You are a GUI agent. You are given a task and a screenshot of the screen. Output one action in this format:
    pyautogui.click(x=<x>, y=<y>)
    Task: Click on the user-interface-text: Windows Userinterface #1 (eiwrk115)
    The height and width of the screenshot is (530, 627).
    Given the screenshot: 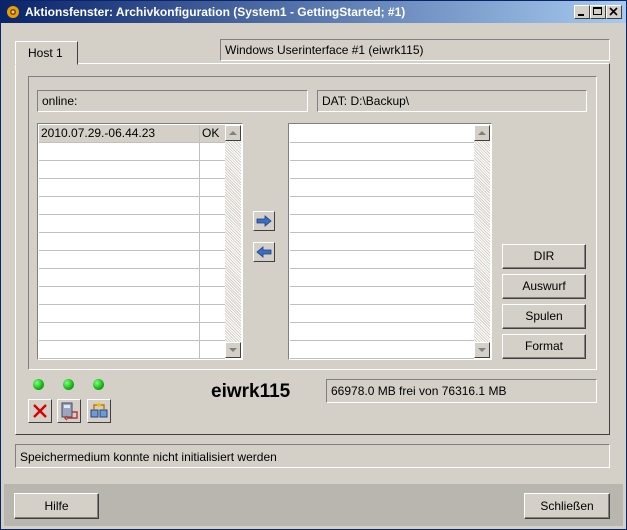 What is the action you would take?
    pyautogui.click(x=324, y=50)
    